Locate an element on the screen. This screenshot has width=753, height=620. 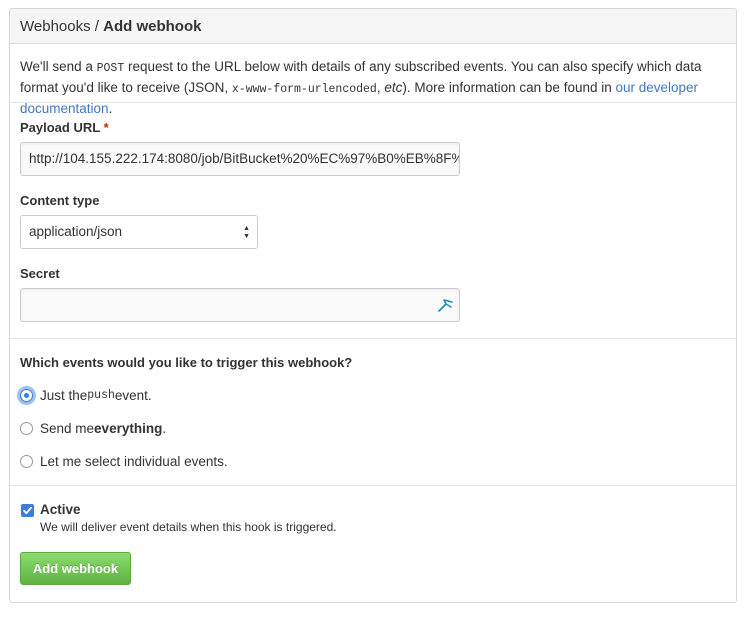
option-text: Just the is located at coordinates (64, 395).